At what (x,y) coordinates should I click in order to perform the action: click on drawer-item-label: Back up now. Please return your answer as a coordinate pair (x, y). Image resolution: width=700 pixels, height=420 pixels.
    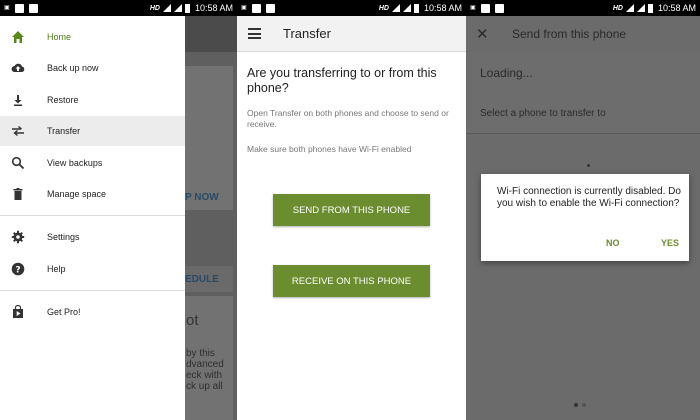
    Looking at the image, I should click on (73, 68).